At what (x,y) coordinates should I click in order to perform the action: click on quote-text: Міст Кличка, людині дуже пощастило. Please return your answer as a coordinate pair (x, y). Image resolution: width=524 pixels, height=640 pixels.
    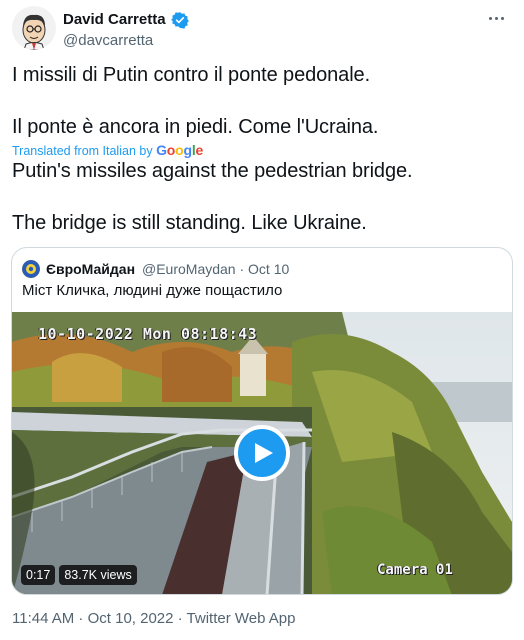
    Looking at the image, I should click on (152, 290).